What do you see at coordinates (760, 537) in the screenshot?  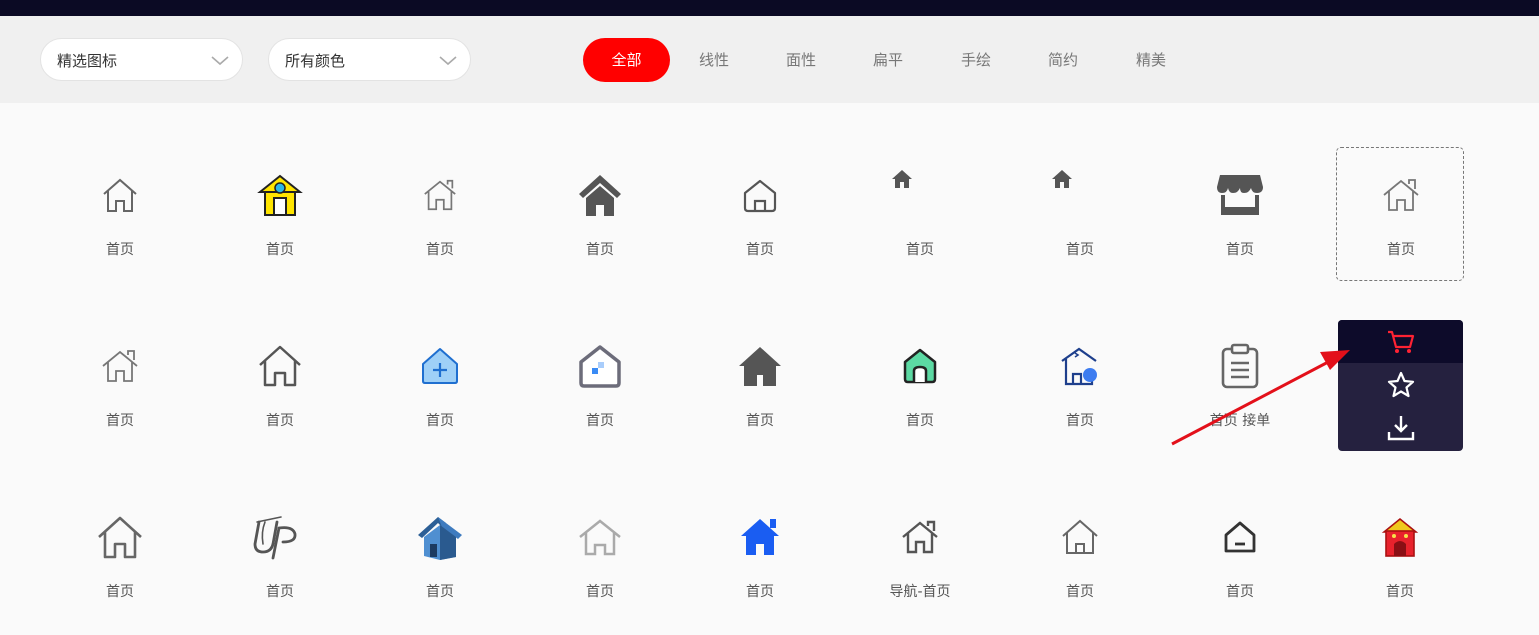 I see `house-blue-solid-icon` at bounding box center [760, 537].